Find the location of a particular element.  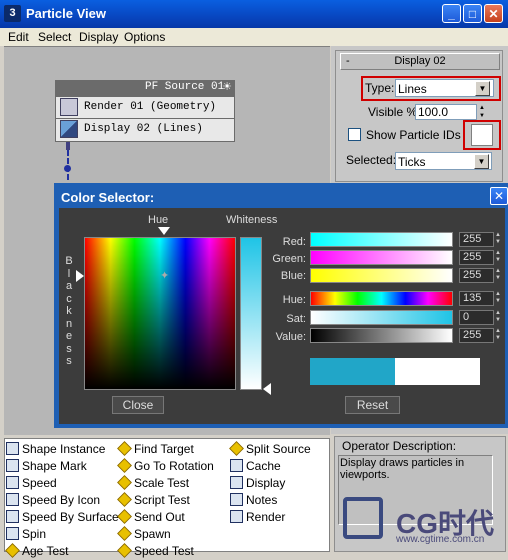

sat-field: 0 is located at coordinates (476, 317).